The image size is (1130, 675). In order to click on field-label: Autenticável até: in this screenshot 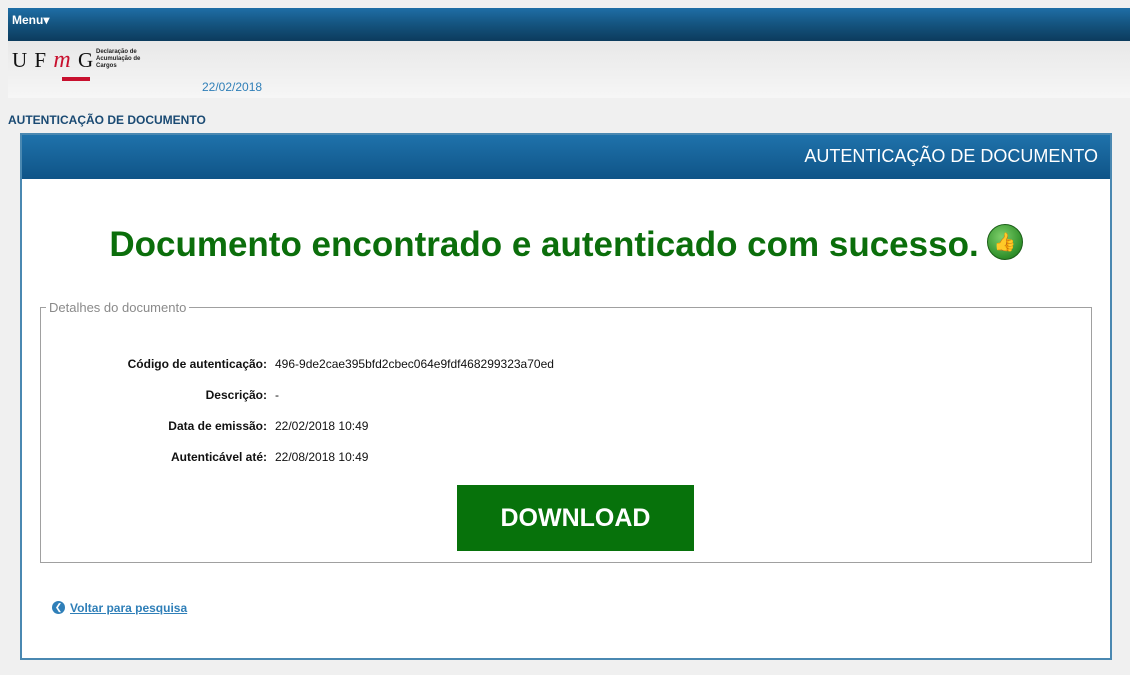, I will do `click(218, 457)`.